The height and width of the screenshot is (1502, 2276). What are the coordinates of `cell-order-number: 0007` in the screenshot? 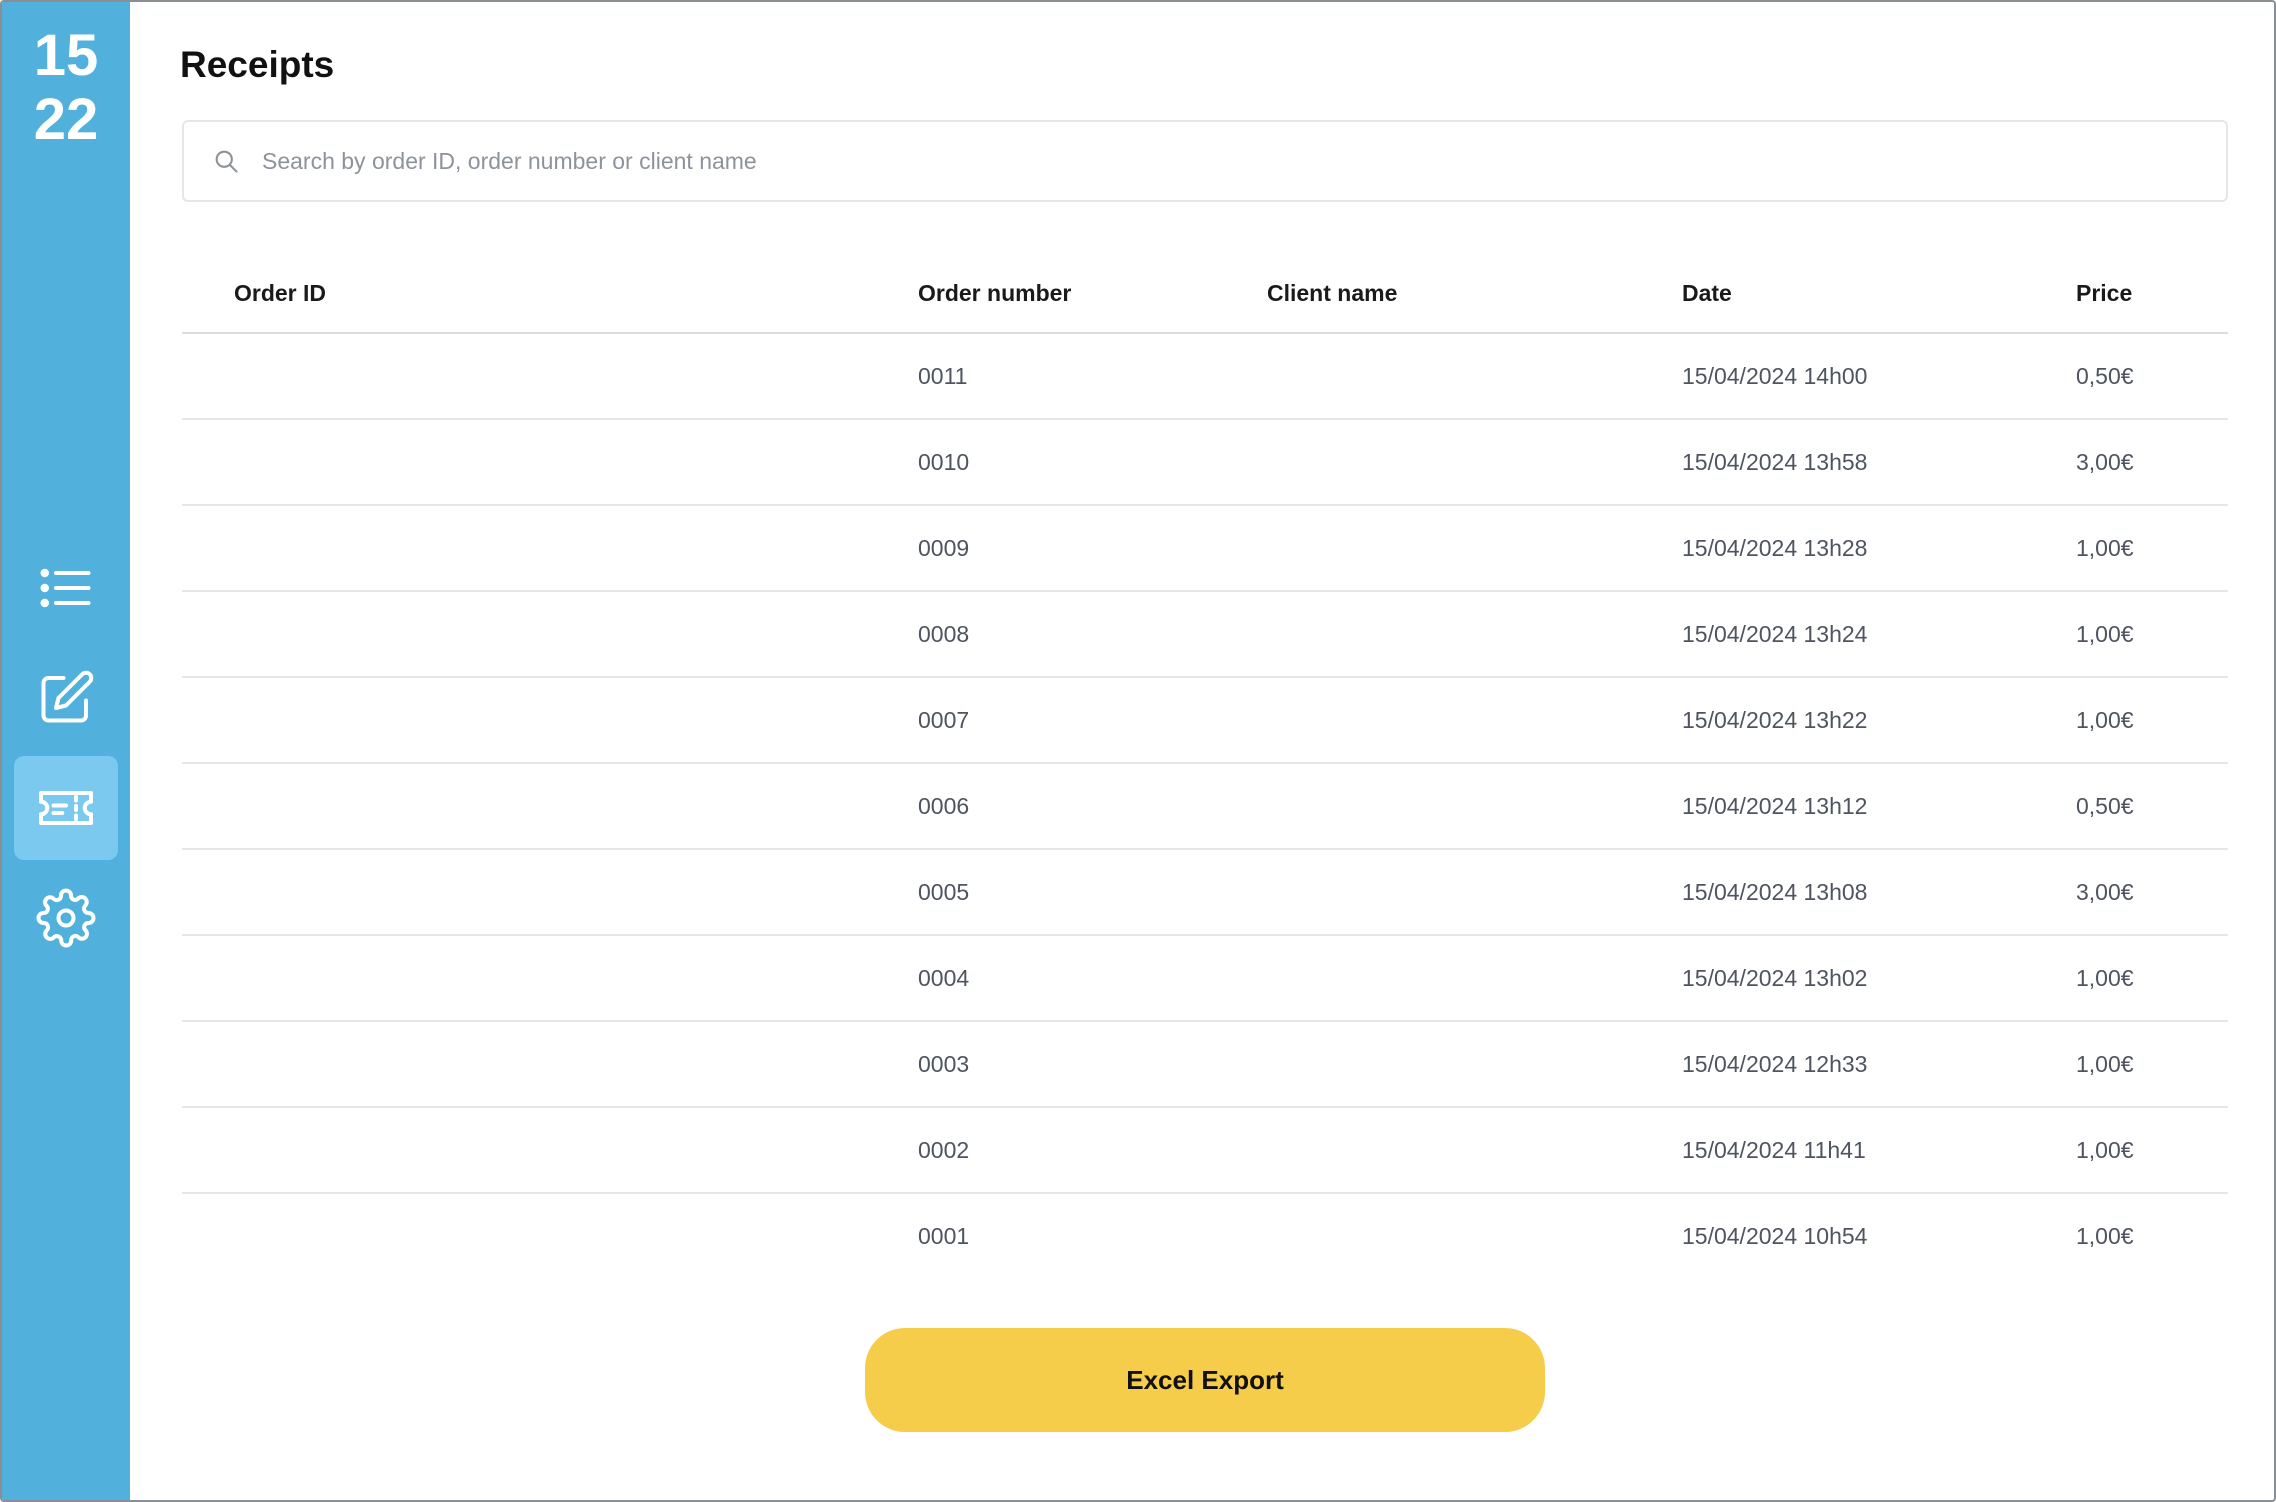 It's located at (944, 720).